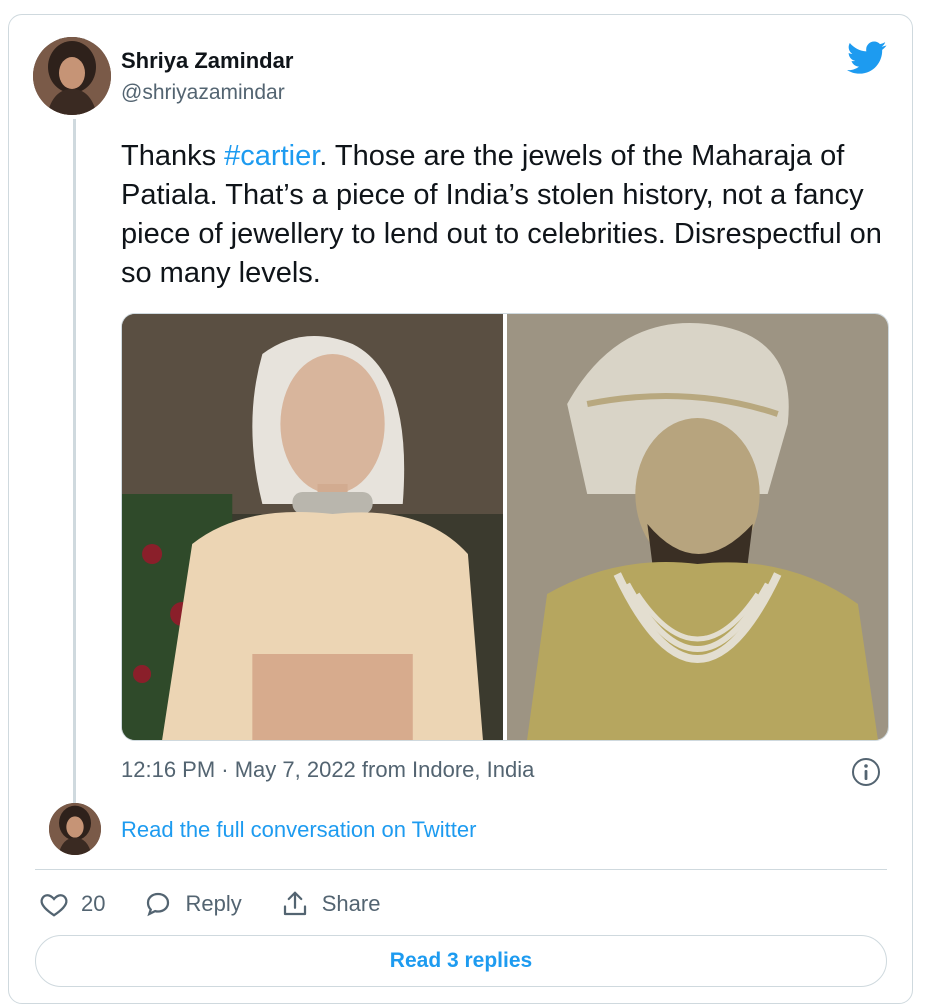 This screenshot has width=931, height=1004. What do you see at coordinates (351, 903) in the screenshot?
I see `share-label: Share` at bounding box center [351, 903].